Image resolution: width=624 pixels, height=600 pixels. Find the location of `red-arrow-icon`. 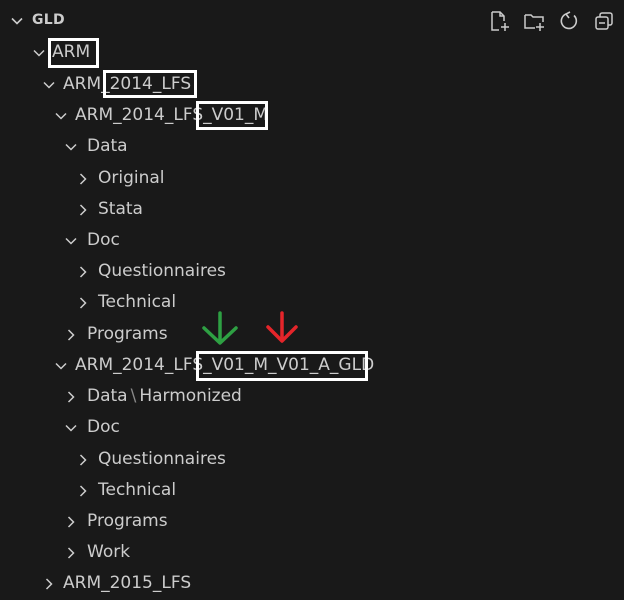

red-arrow-icon is located at coordinates (282, 327).